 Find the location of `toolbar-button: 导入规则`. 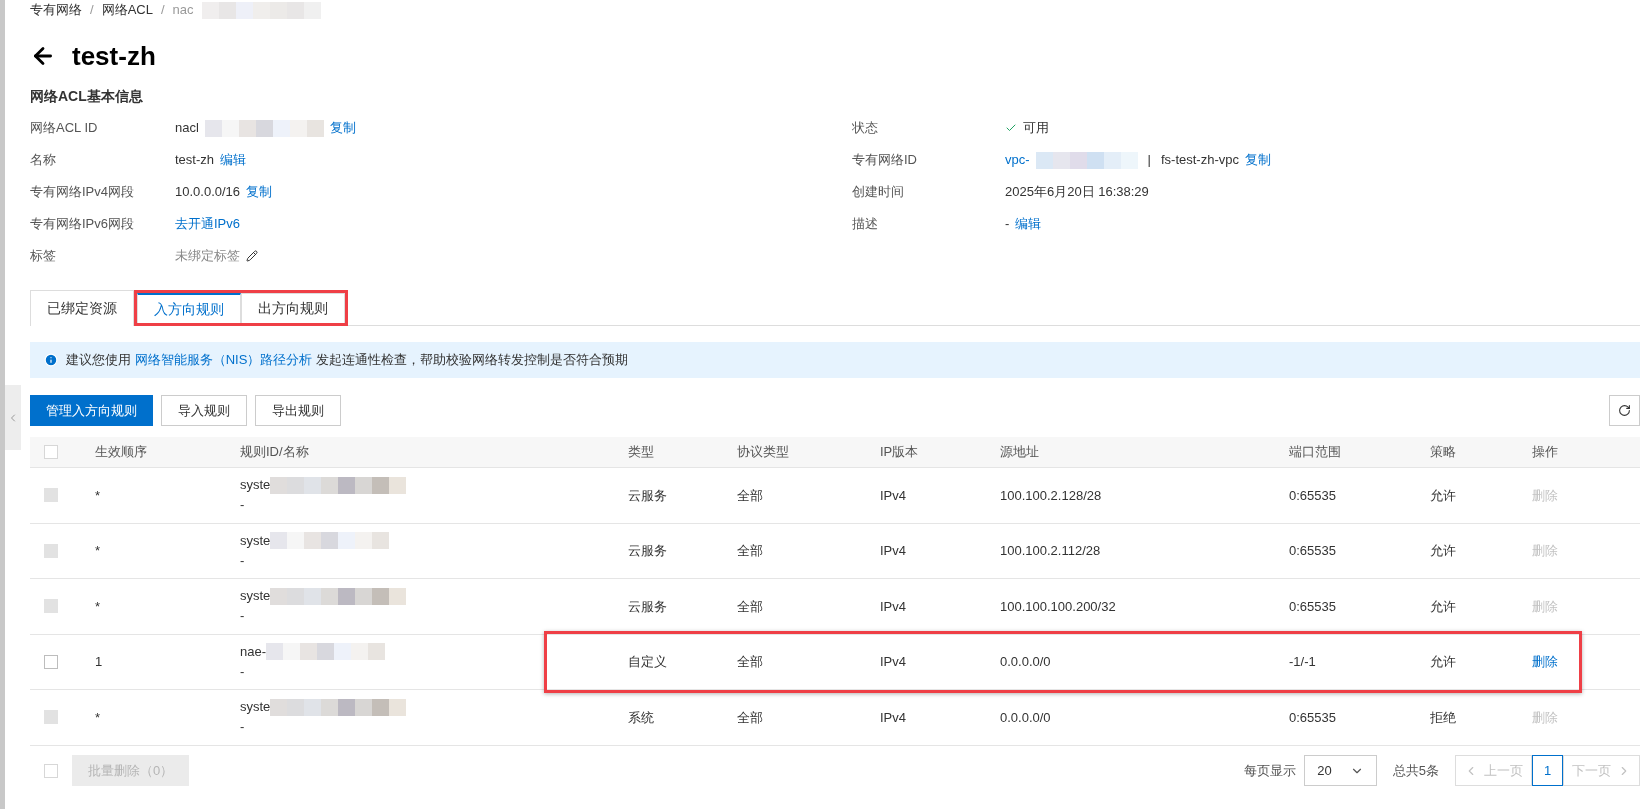

toolbar-button: 导入规则 is located at coordinates (204, 410).